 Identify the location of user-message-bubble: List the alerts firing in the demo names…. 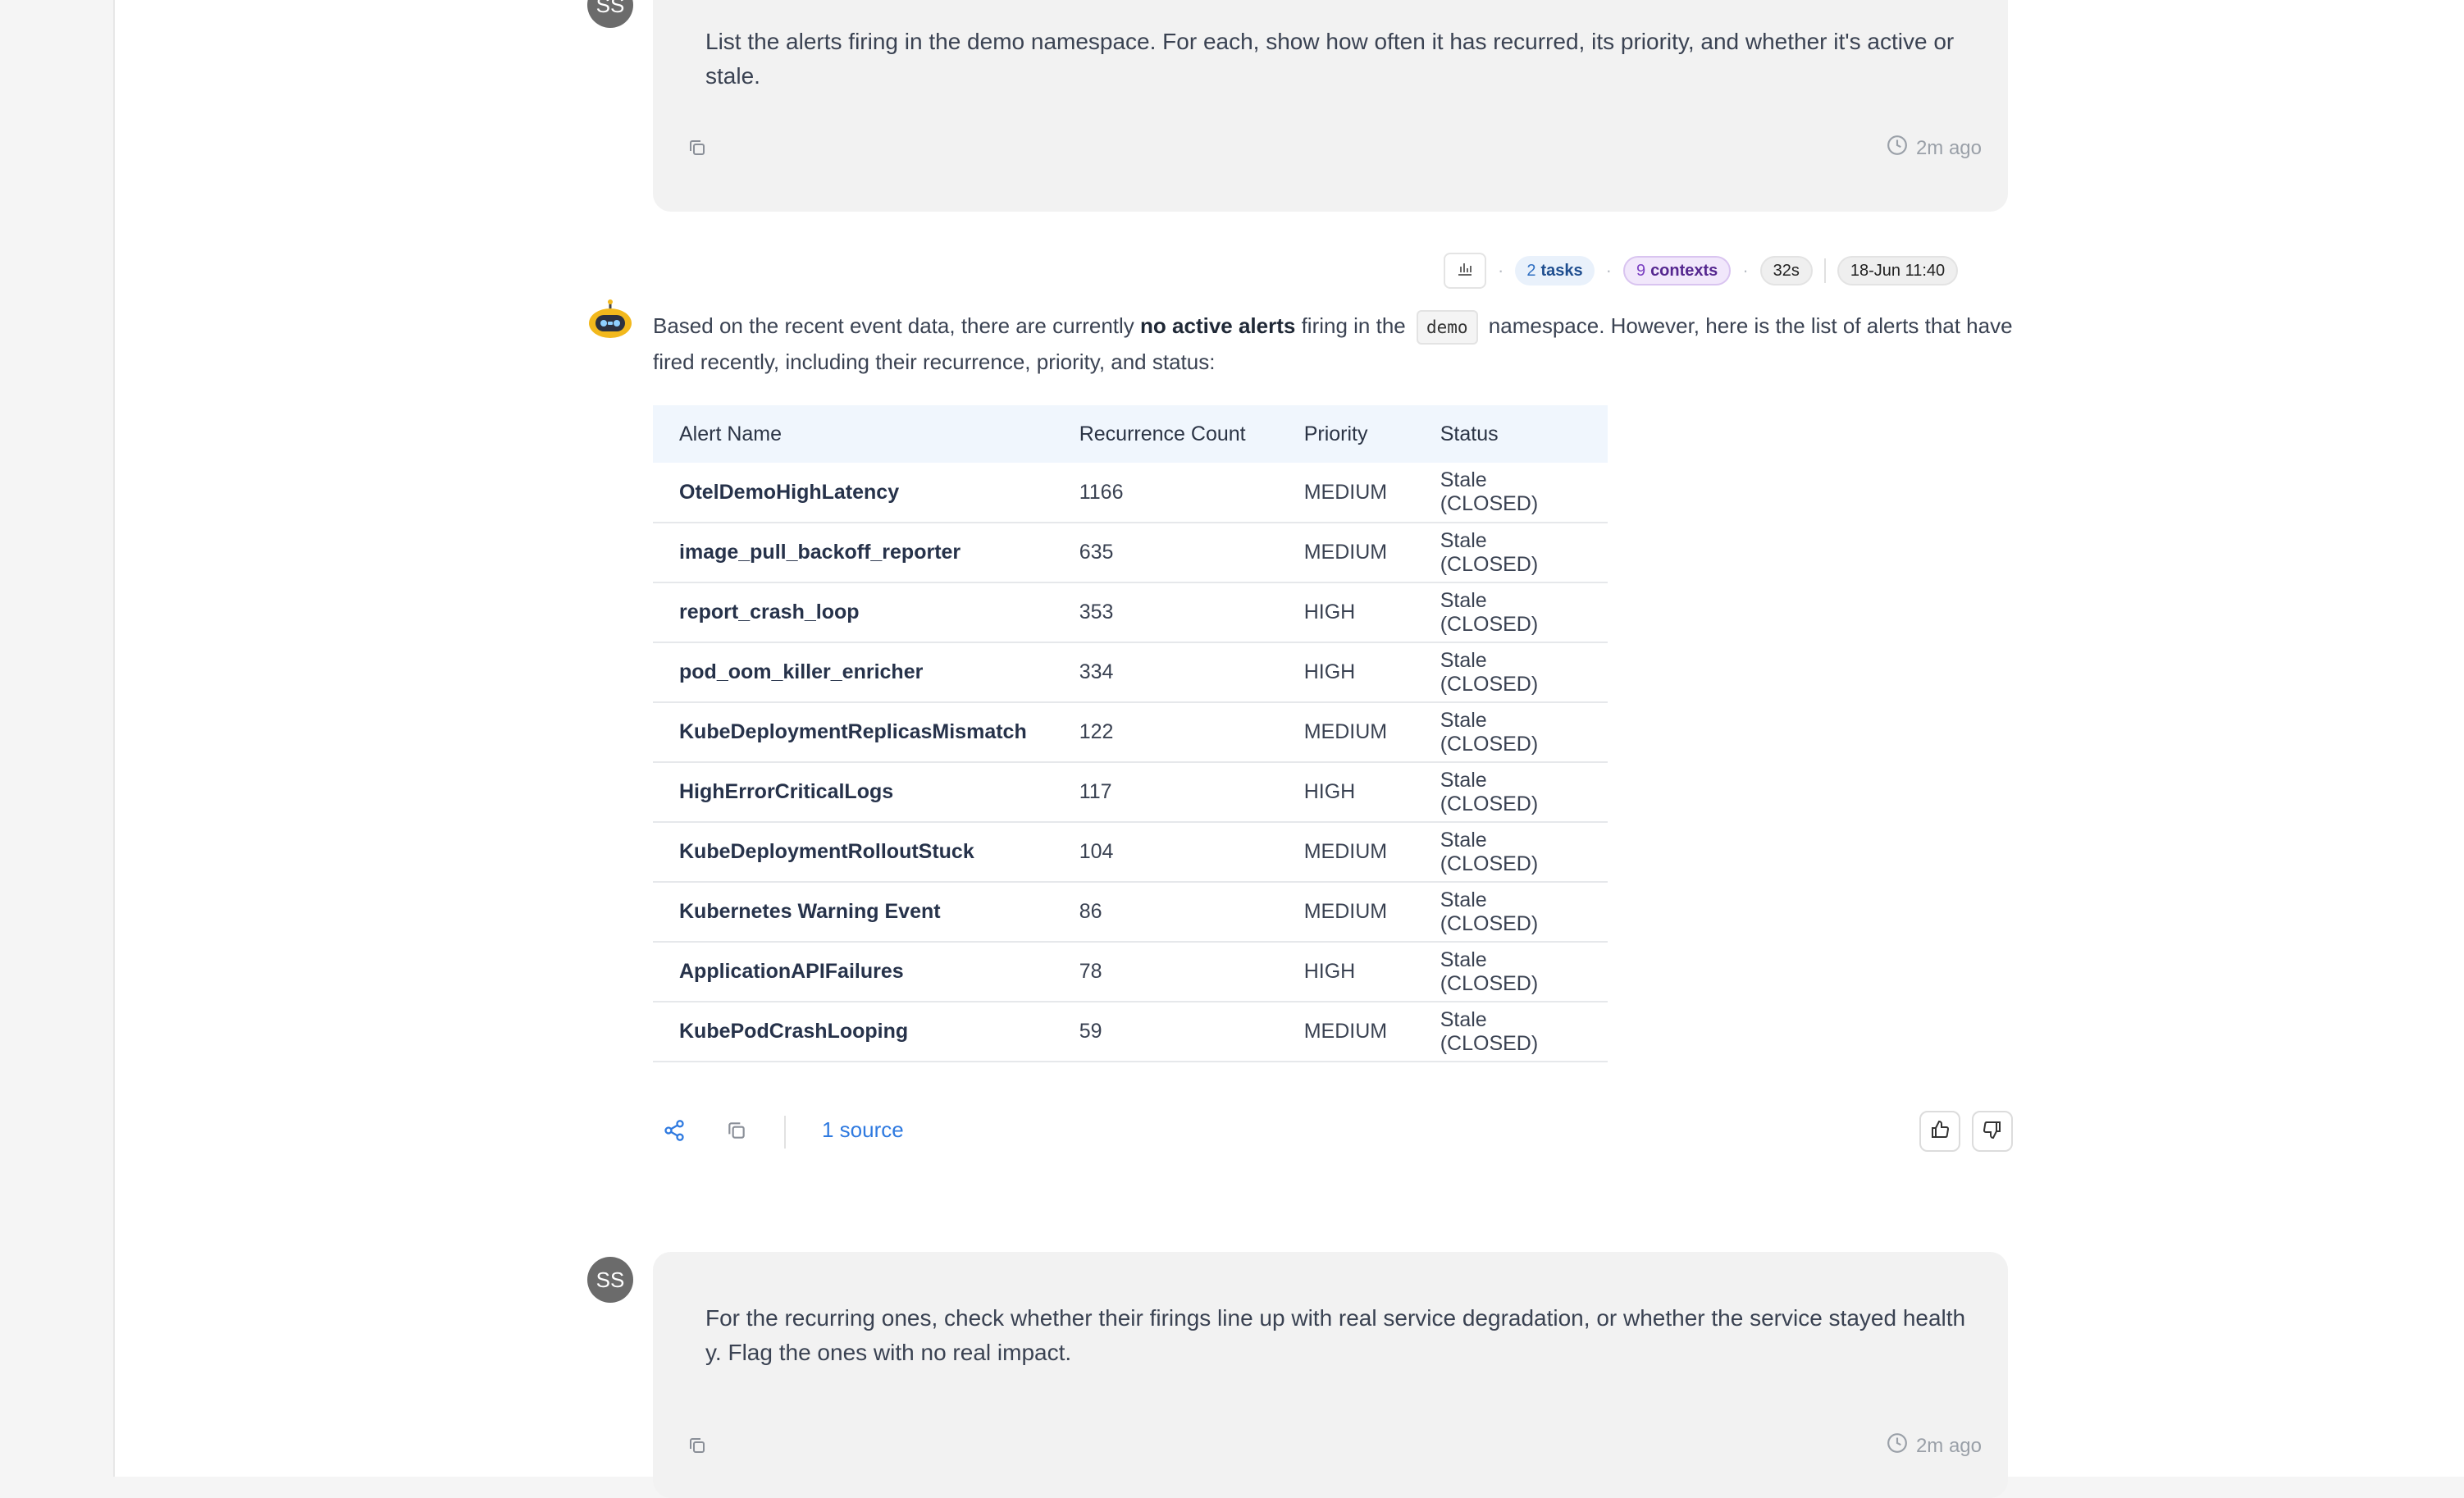
(1330, 106).